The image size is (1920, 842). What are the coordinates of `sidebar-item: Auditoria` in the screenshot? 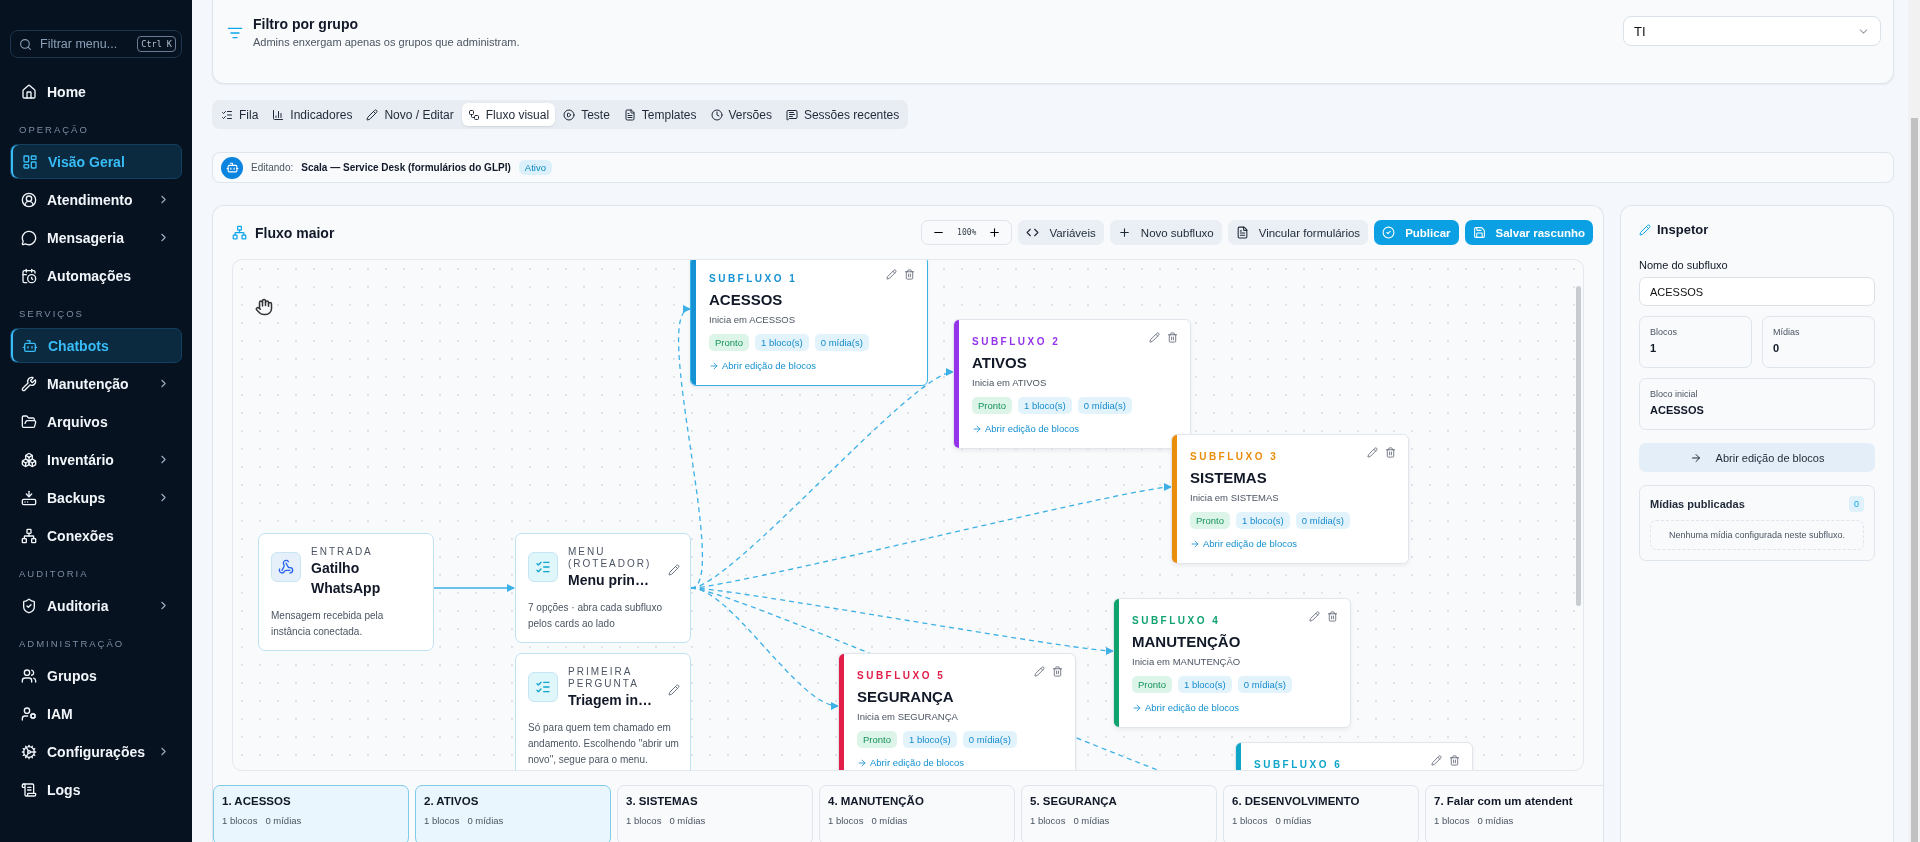 It's located at (96, 605).